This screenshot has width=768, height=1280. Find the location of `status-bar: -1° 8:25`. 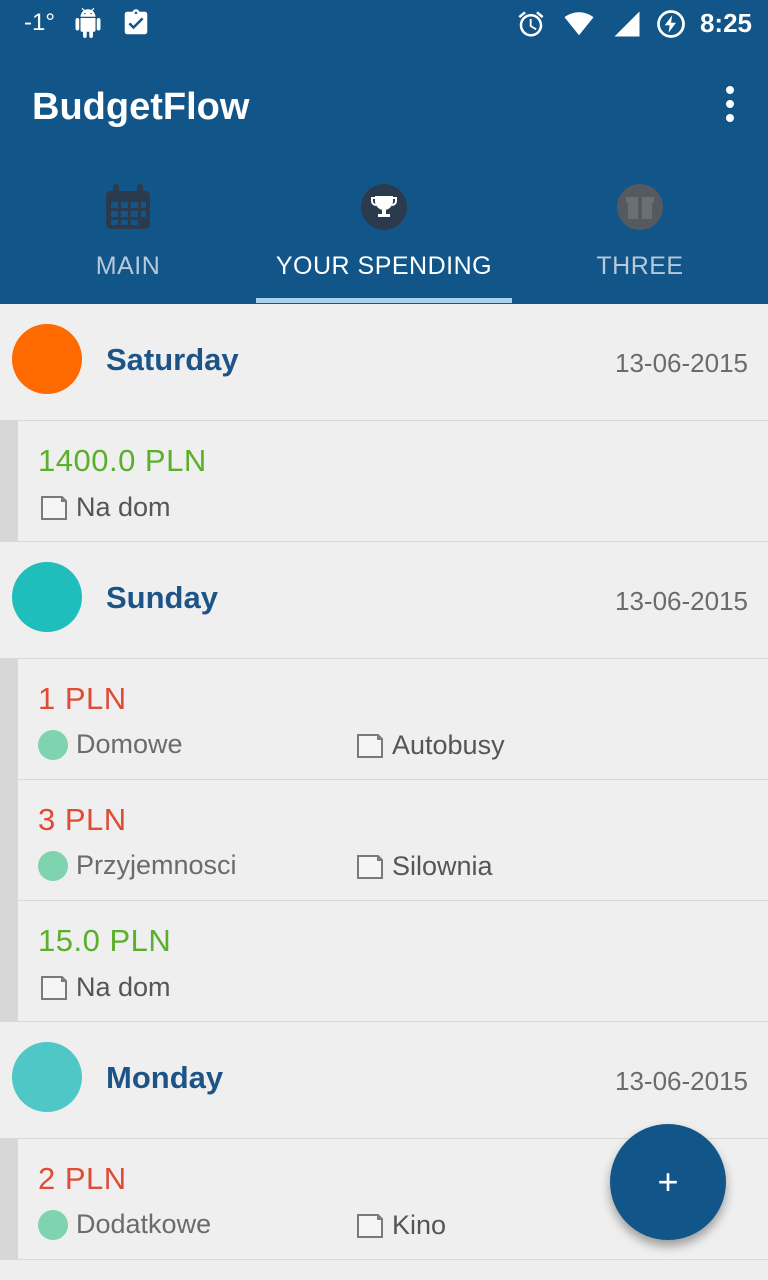

status-bar: -1° 8:25 is located at coordinates (384, 25).